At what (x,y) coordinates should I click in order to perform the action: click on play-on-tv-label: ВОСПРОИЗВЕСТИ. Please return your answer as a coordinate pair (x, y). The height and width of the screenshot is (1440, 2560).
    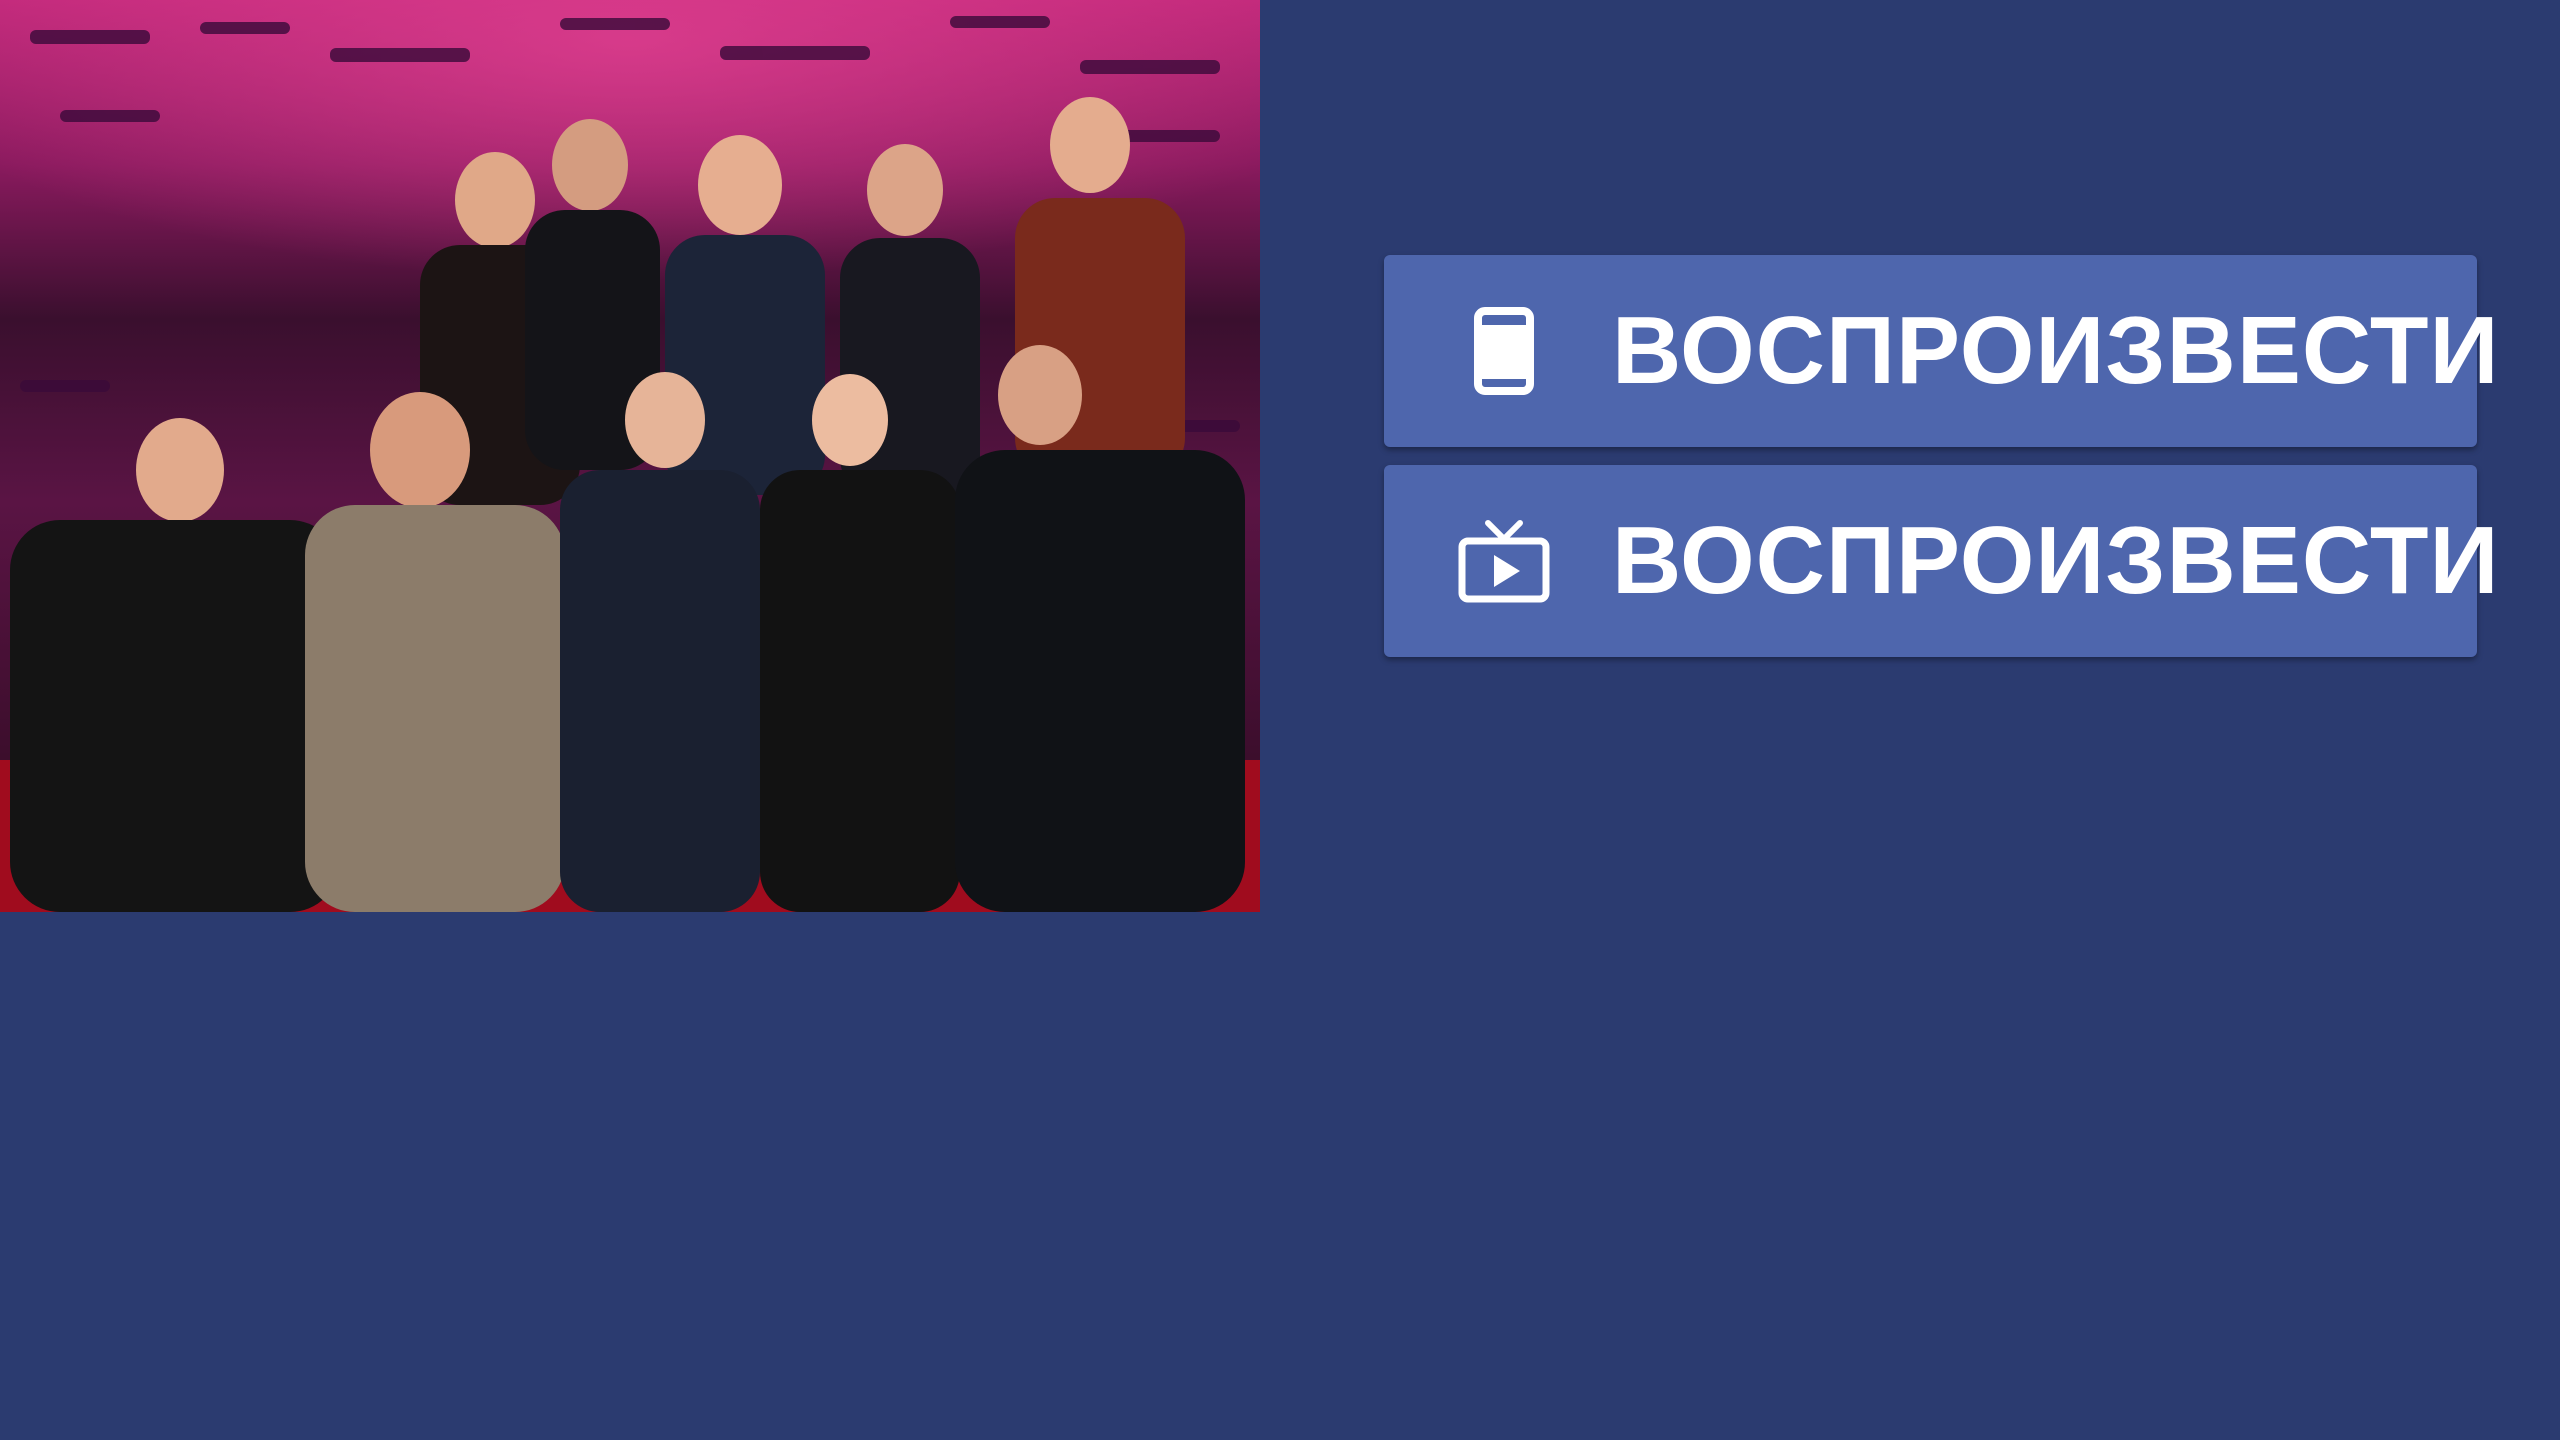
    Looking at the image, I should click on (2056, 560).